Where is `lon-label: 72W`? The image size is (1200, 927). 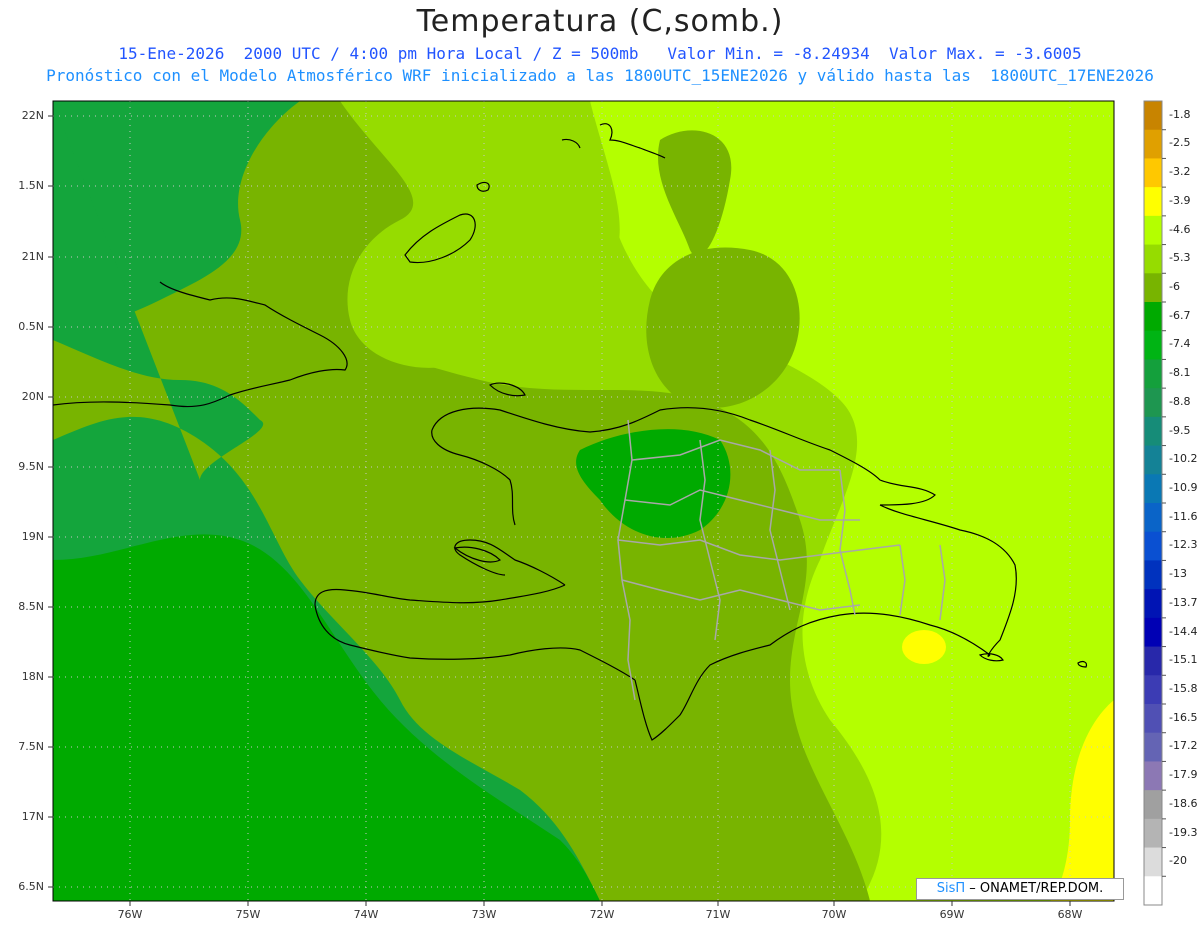
lon-label: 72W is located at coordinates (602, 914).